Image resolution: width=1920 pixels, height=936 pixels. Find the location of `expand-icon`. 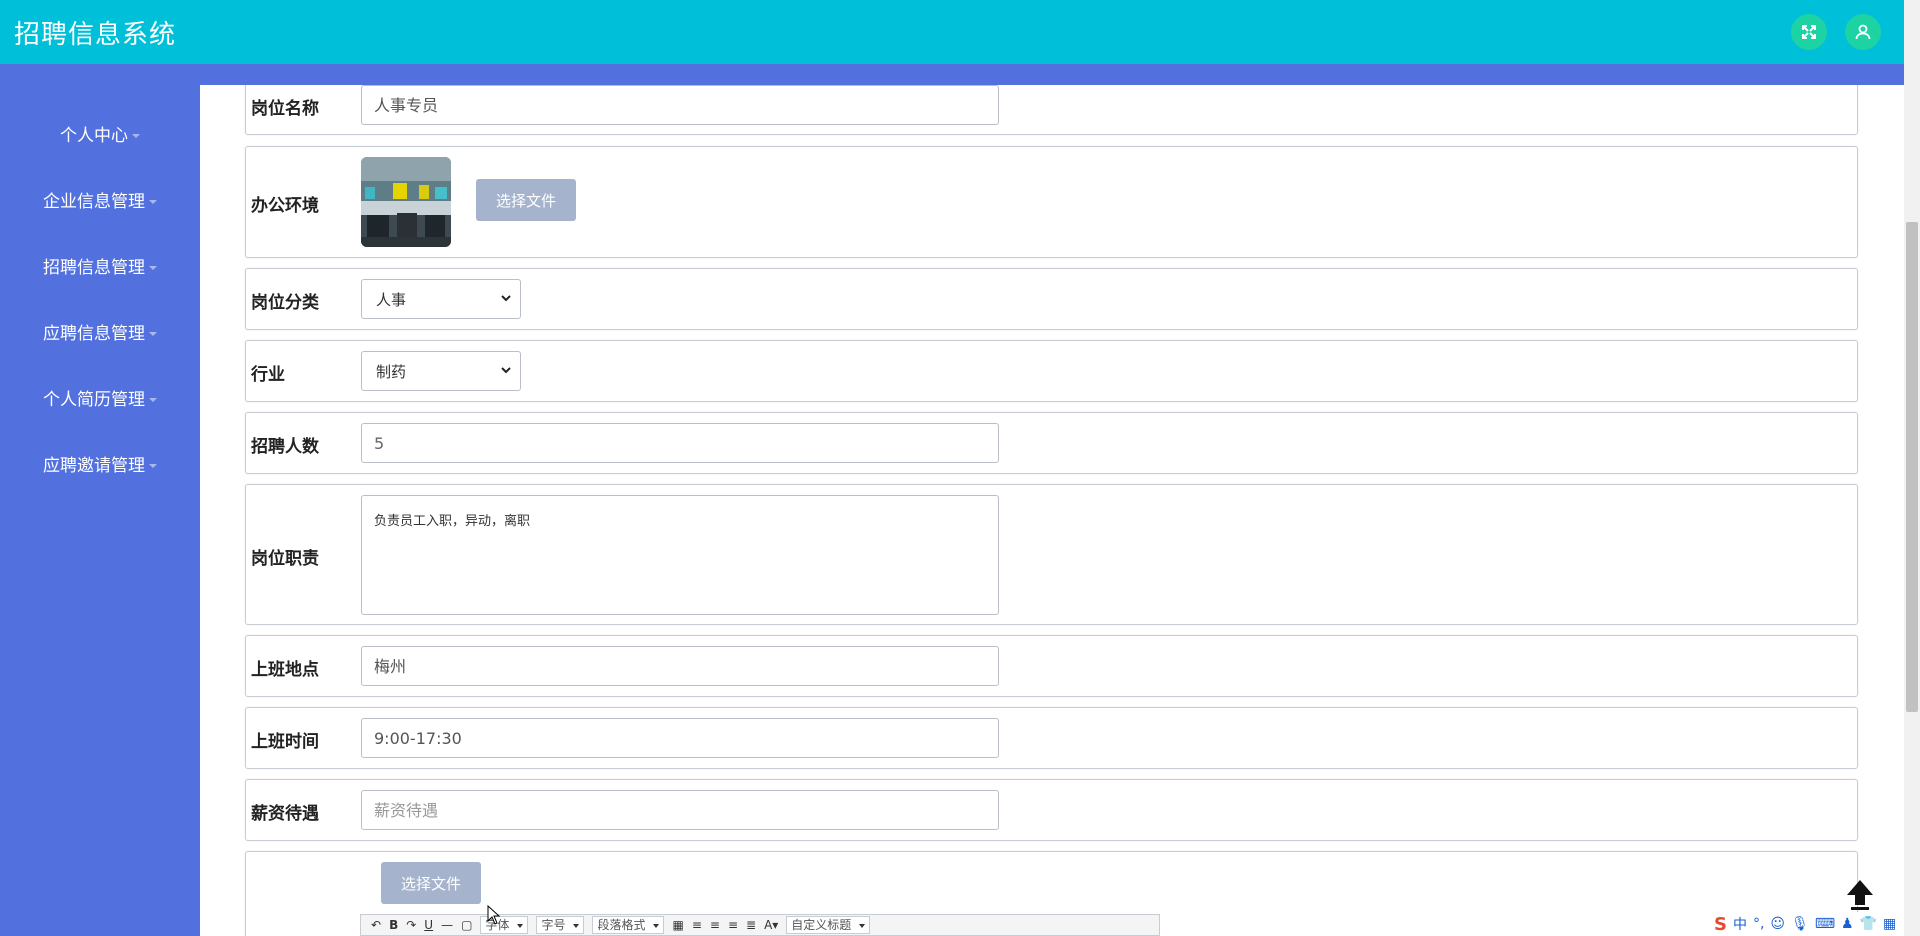

expand-icon is located at coordinates (1809, 32).